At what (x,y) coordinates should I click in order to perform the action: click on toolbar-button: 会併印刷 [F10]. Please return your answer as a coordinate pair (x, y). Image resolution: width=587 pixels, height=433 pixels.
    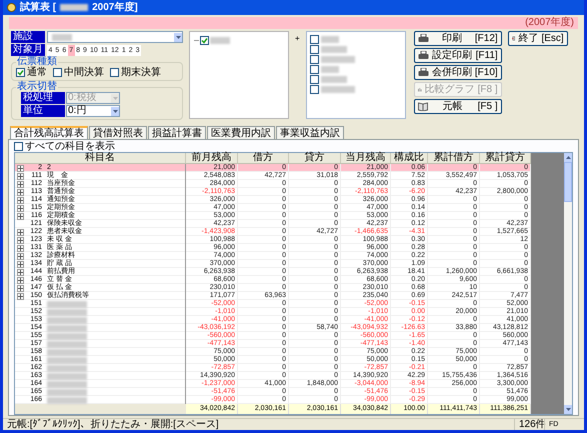
    Looking at the image, I should click on (458, 72).